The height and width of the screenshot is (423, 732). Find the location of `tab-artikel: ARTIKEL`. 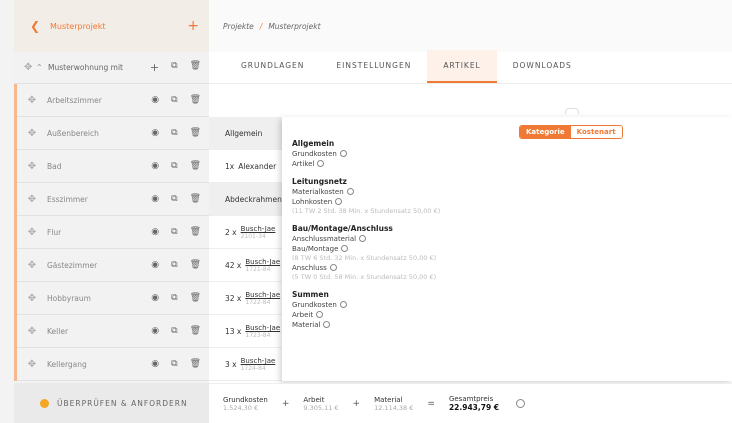

tab-artikel: ARTIKEL is located at coordinates (462, 66).